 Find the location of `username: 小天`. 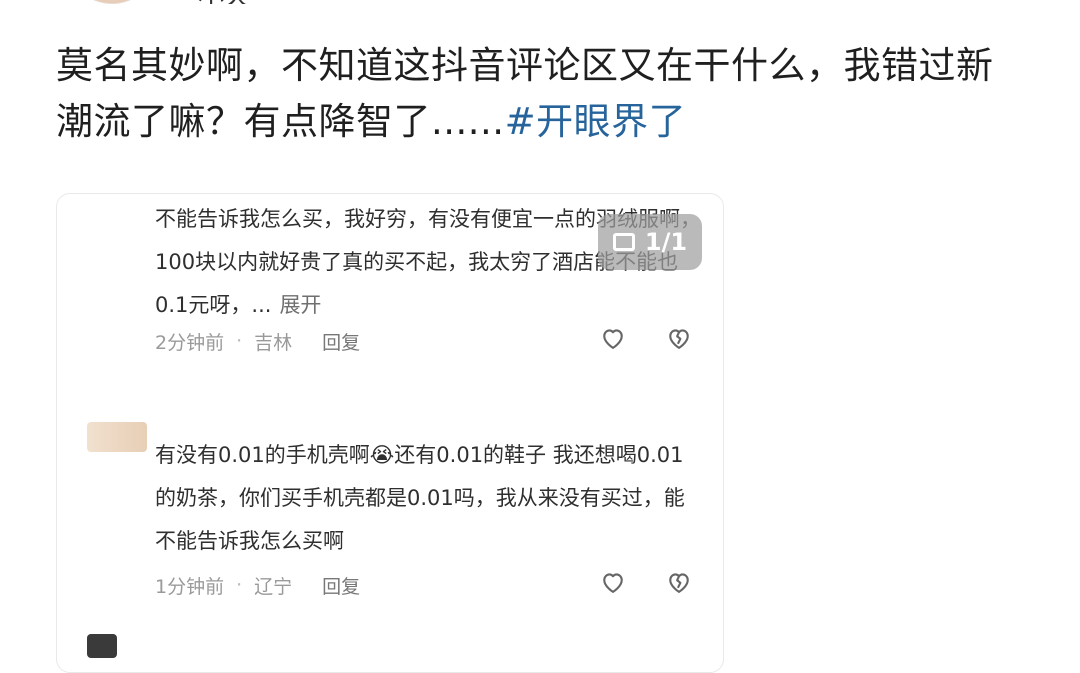

username: 小天 is located at coordinates (228, 2).